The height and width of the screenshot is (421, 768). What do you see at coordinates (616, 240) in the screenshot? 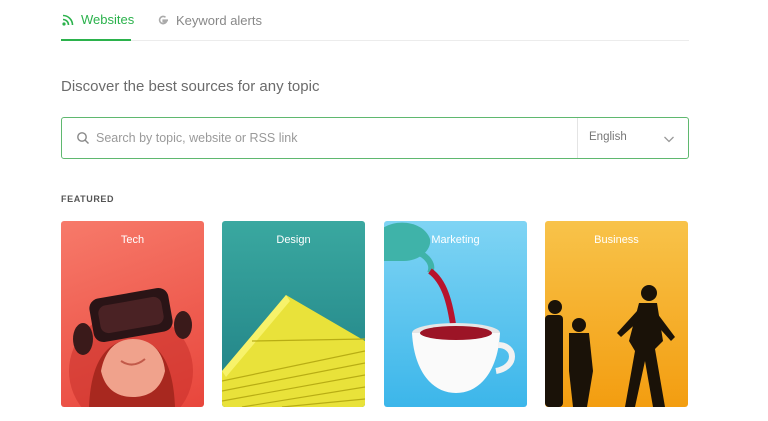
I see `card-label-business: Business` at bounding box center [616, 240].